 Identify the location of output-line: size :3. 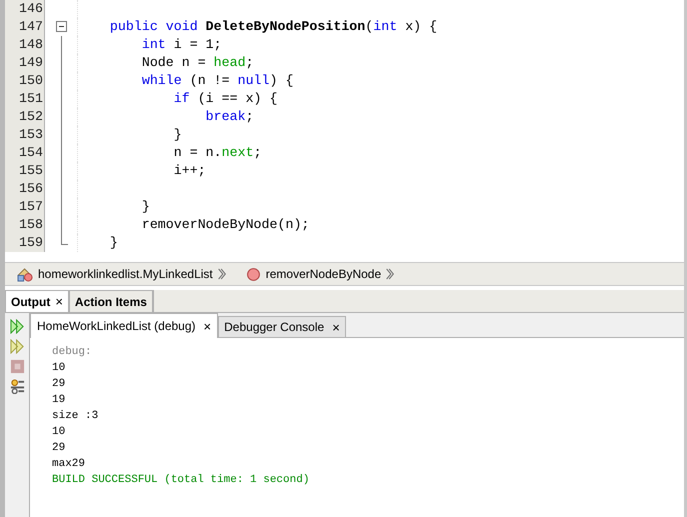
(76, 416).